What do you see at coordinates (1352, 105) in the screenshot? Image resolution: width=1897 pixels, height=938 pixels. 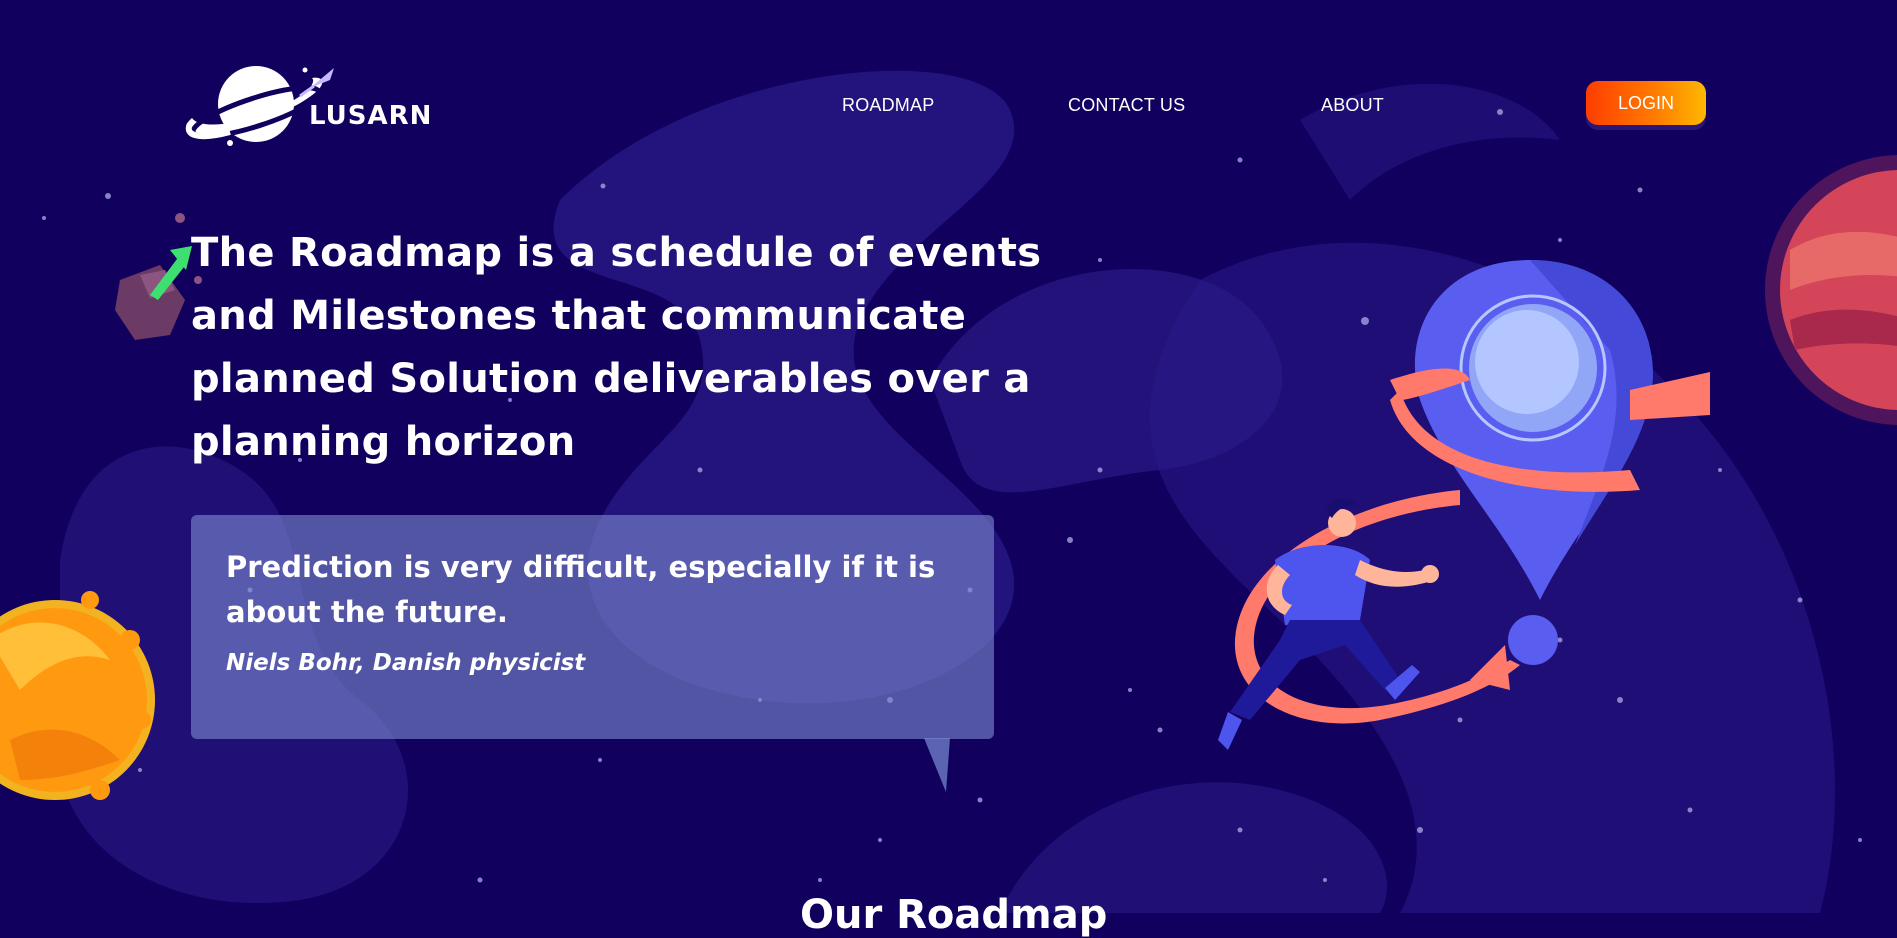 I see `nav-about-link: ABOUT` at bounding box center [1352, 105].